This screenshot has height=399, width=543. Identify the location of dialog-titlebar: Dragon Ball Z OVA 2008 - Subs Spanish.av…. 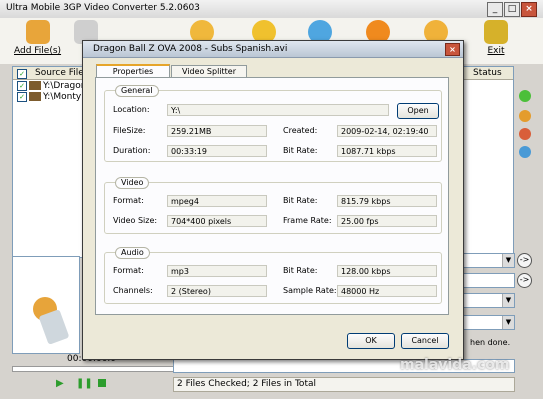
(273, 49).